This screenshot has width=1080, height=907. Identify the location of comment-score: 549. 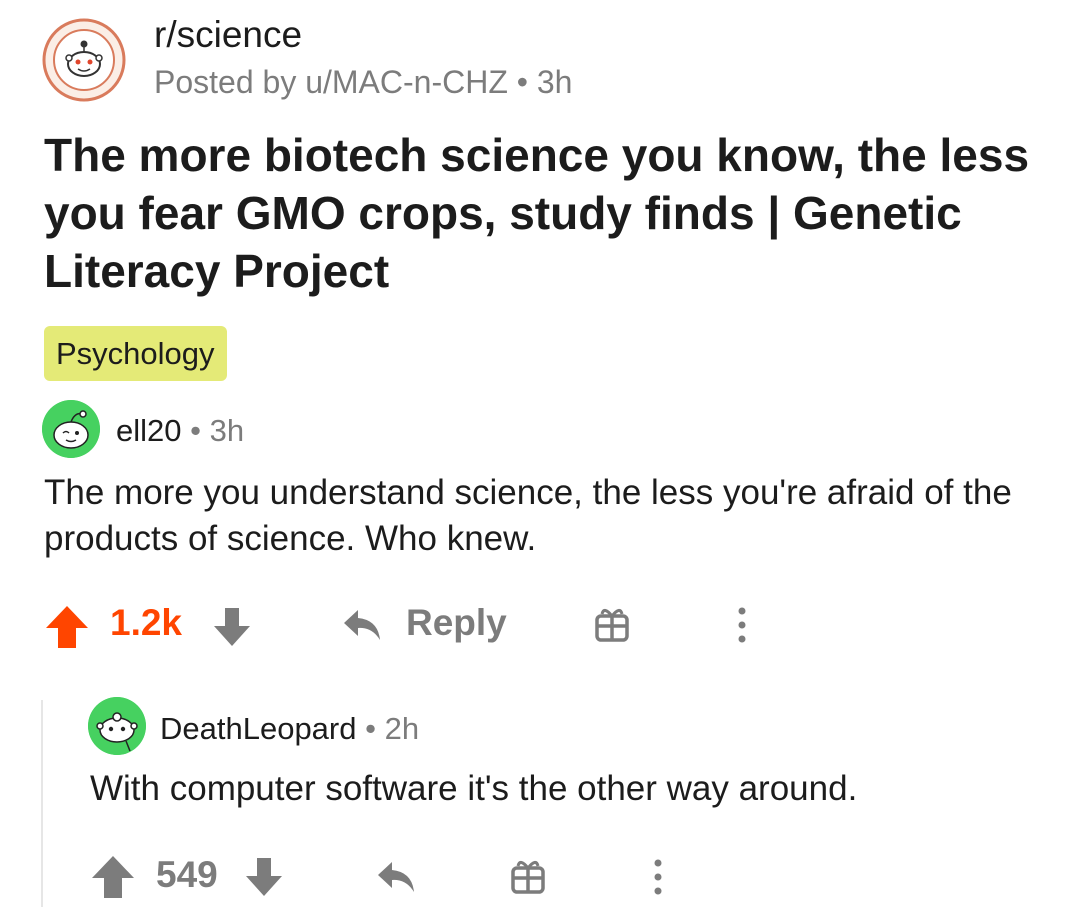
(187, 874).